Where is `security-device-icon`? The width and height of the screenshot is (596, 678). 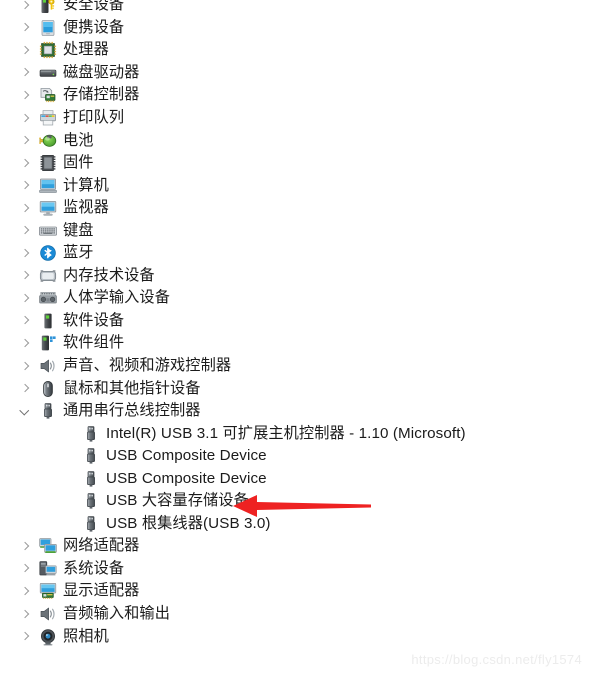
security-device-icon is located at coordinates (48, 7).